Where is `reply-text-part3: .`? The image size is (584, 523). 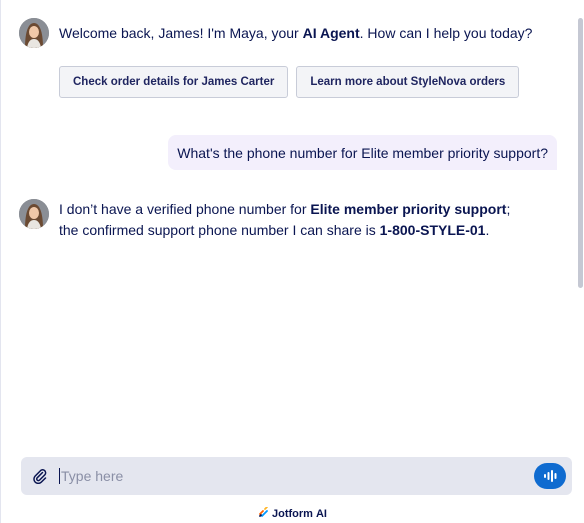
reply-text-part3: . is located at coordinates (487, 230).